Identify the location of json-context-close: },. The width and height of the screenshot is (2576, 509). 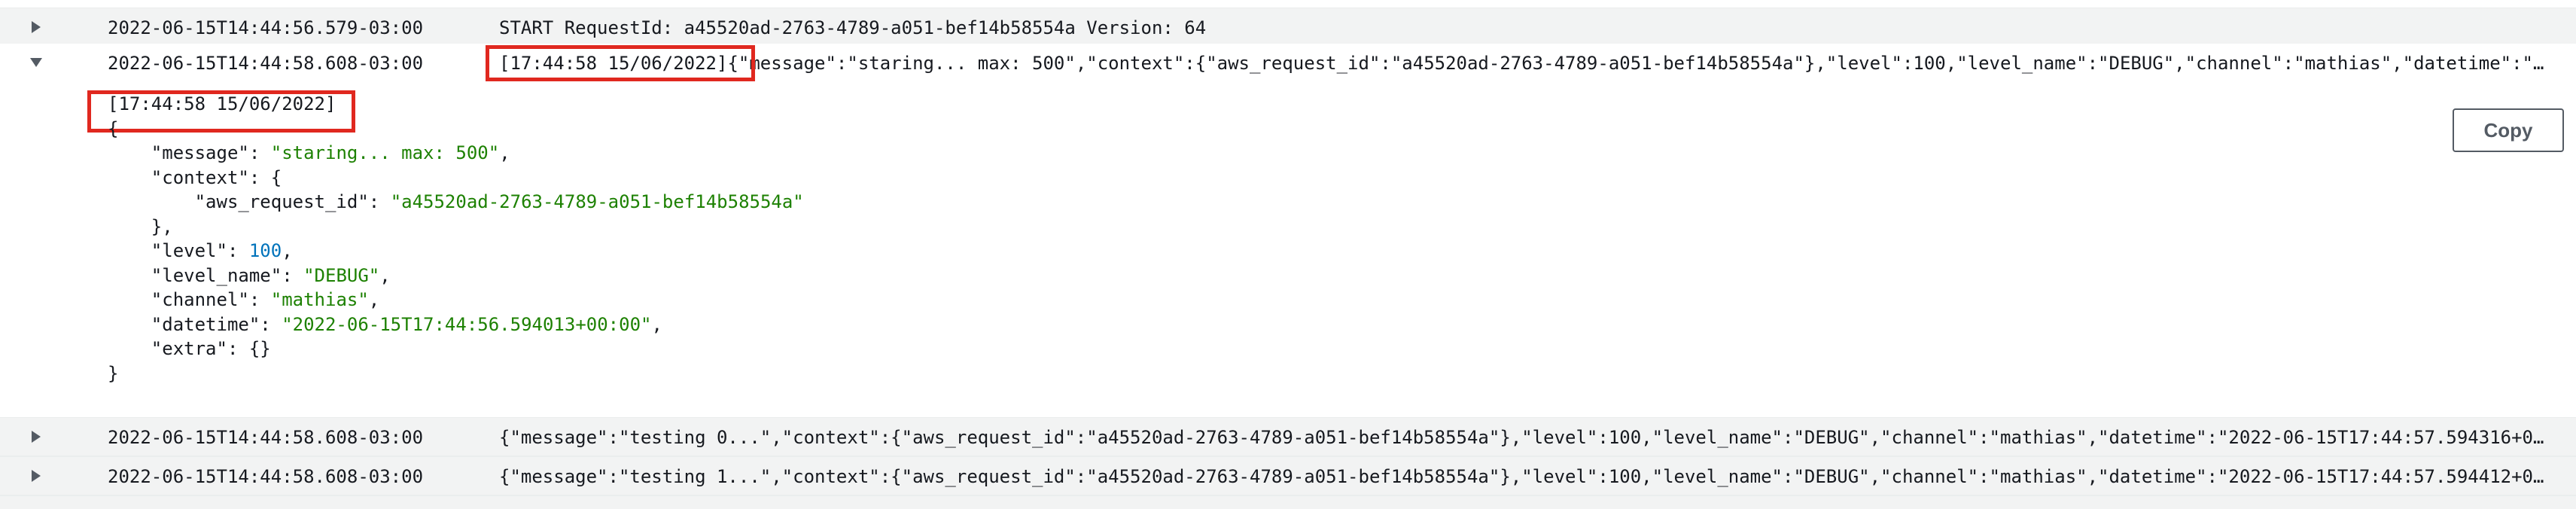
(162, 226).